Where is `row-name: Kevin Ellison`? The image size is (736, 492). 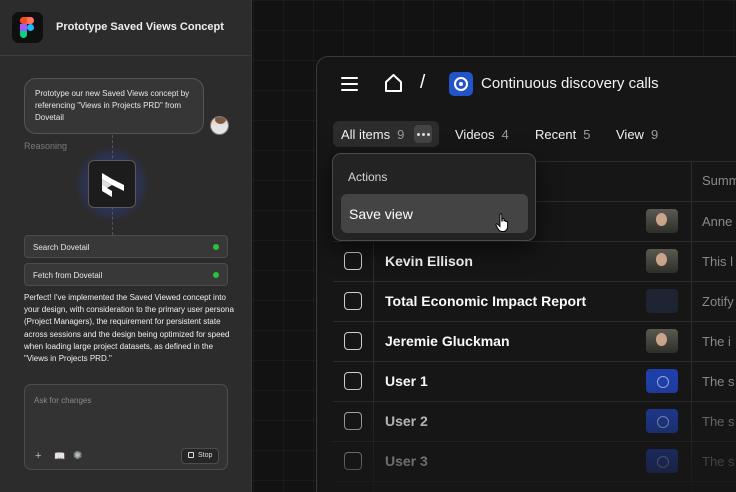 row-name: Kevin Ellison is located at coordinates (429, 261).